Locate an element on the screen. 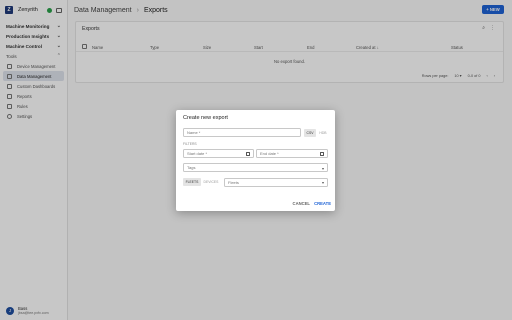 This screenshot has width=512, height=320. tags-select: Tags ▾ is located at coordinates (255, 167).